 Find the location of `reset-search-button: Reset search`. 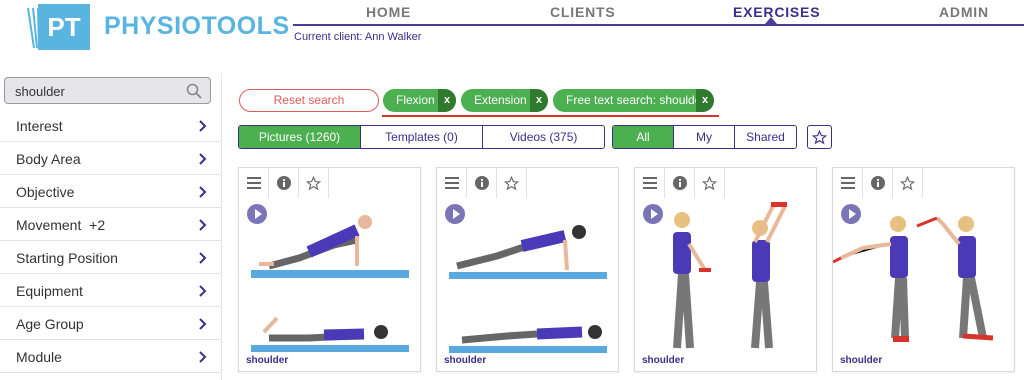

reset-search-button: Reset search is located at coordinates (309, 100).